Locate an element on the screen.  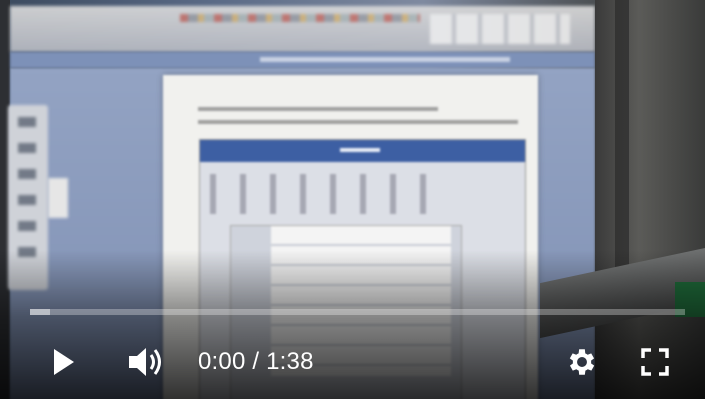
play-button is located at coordinates (64, 364).